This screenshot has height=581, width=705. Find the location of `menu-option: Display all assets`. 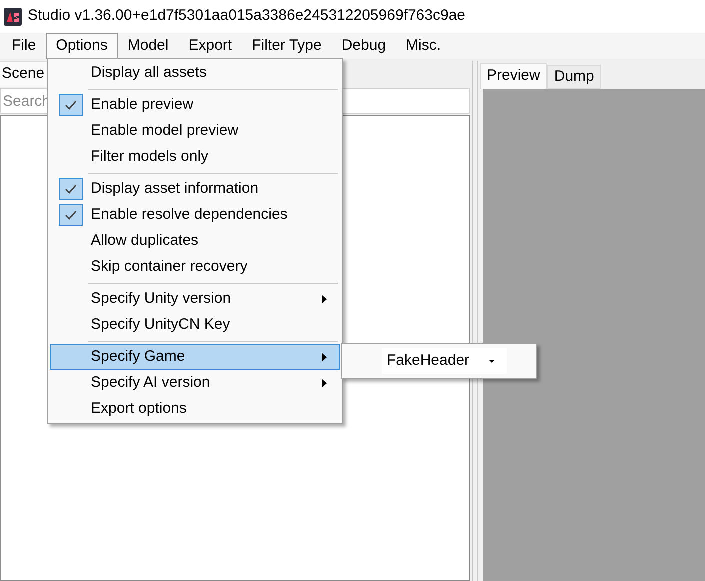

menu-option: Display all assets is located at coordinates (195, 73).